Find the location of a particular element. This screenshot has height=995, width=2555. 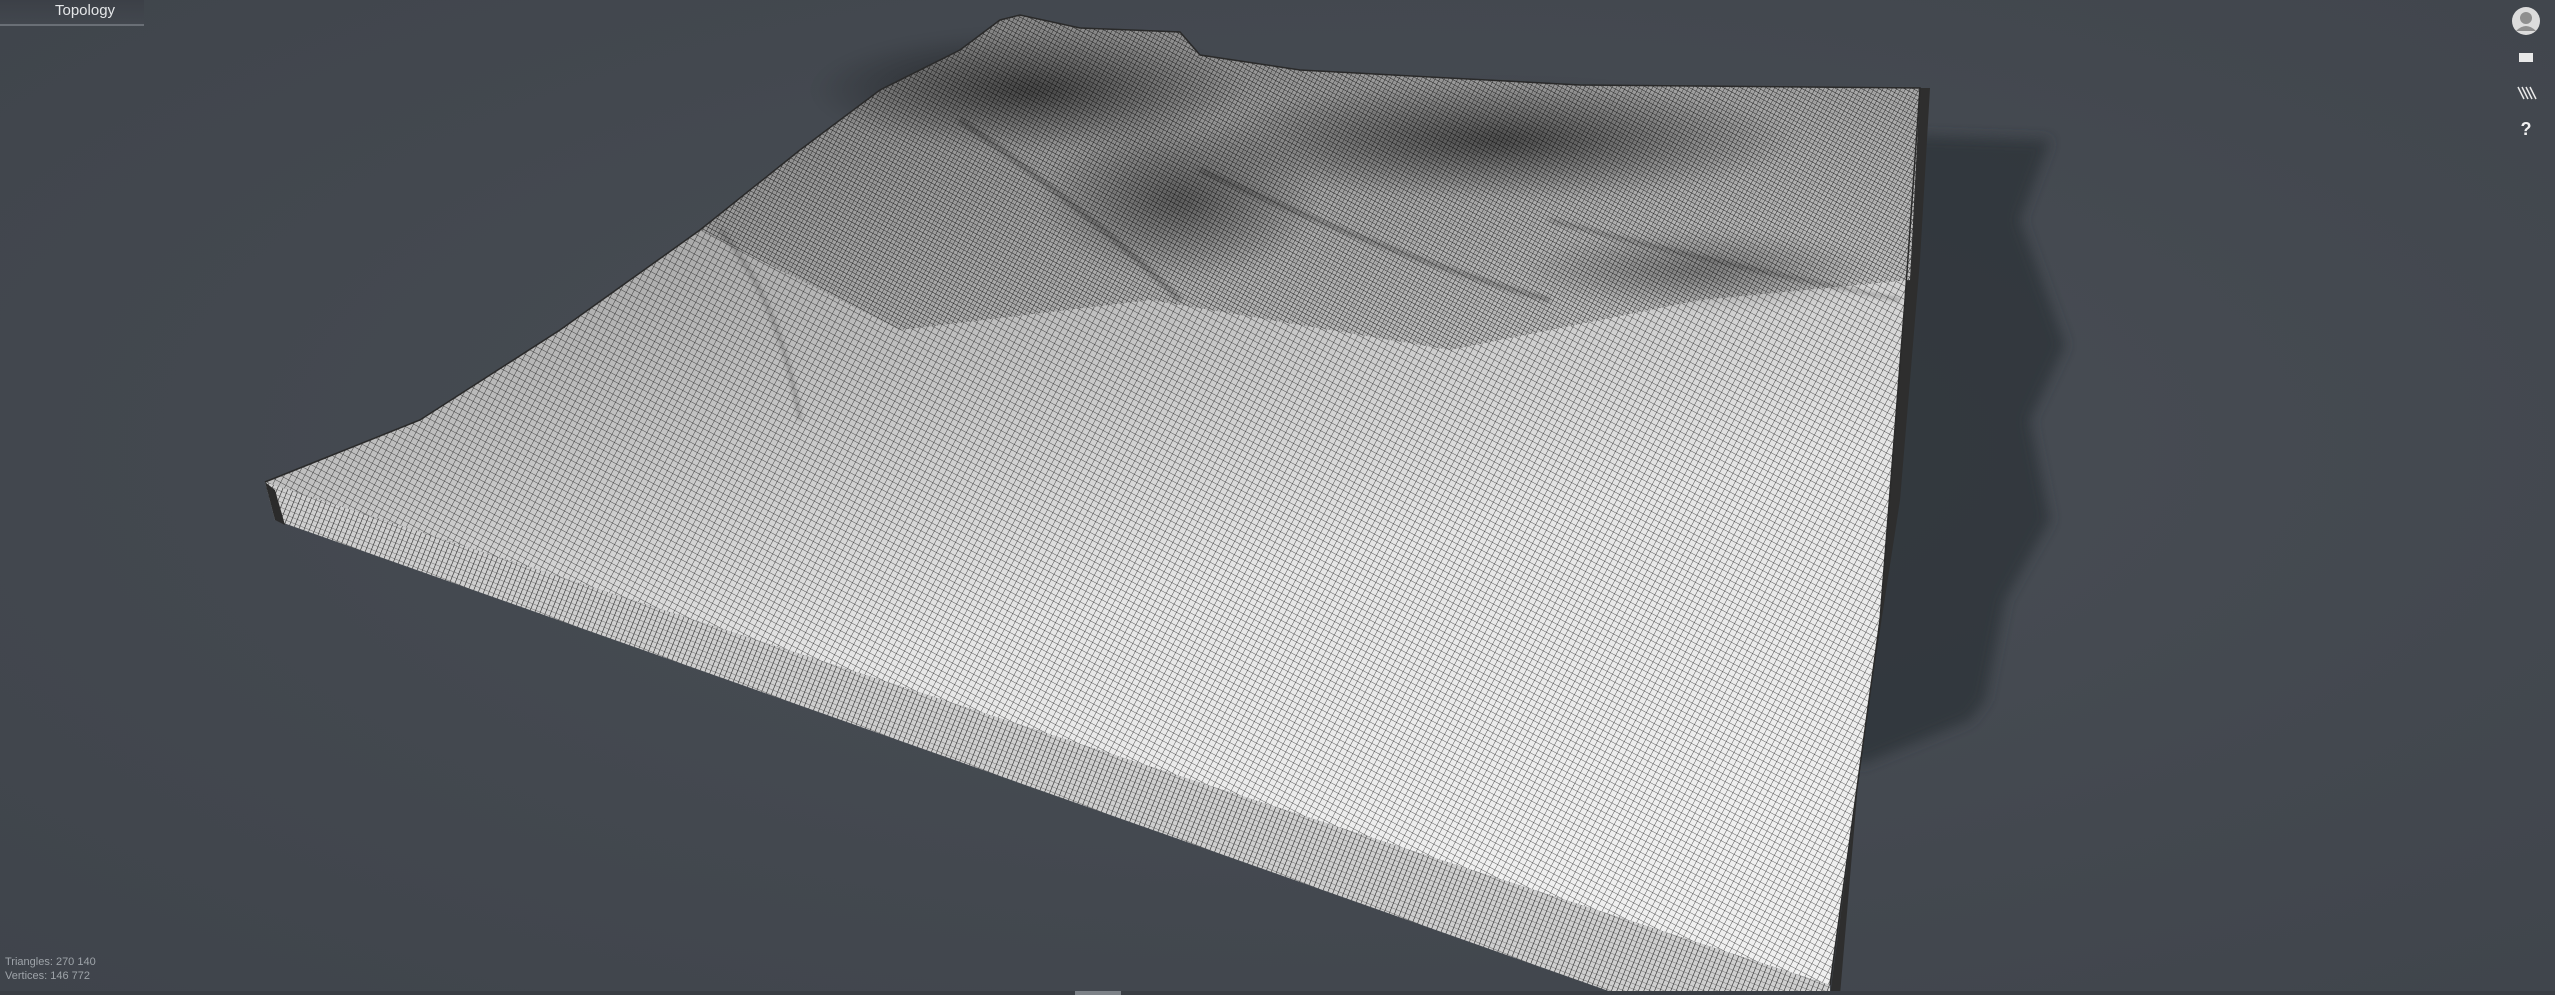

mesh-stats: Triangles: 270 140 Vertices: 146 772 is located at coordinates (50, 969).